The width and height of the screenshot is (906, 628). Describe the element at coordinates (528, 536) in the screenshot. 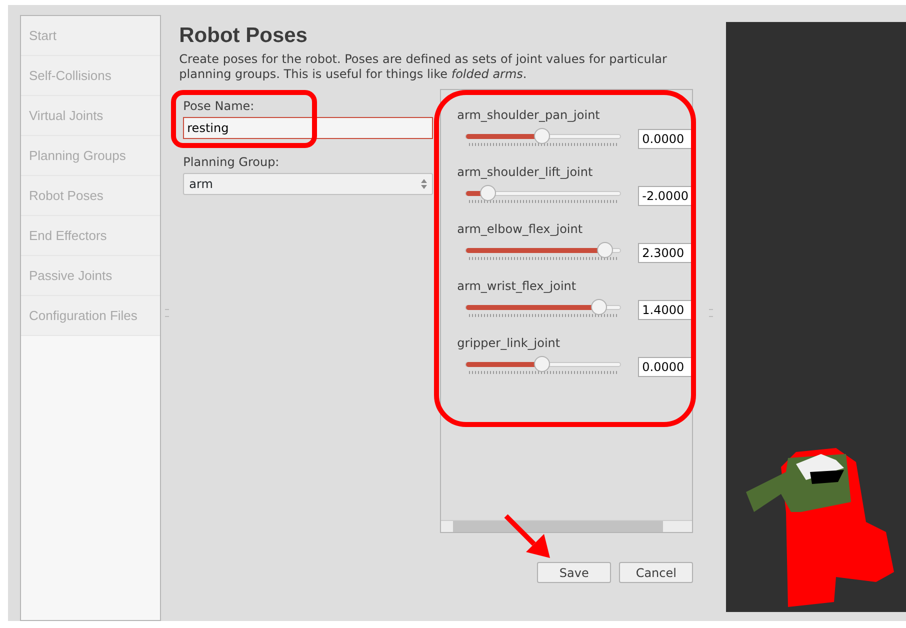

I see `annotation-arrow` at that location.